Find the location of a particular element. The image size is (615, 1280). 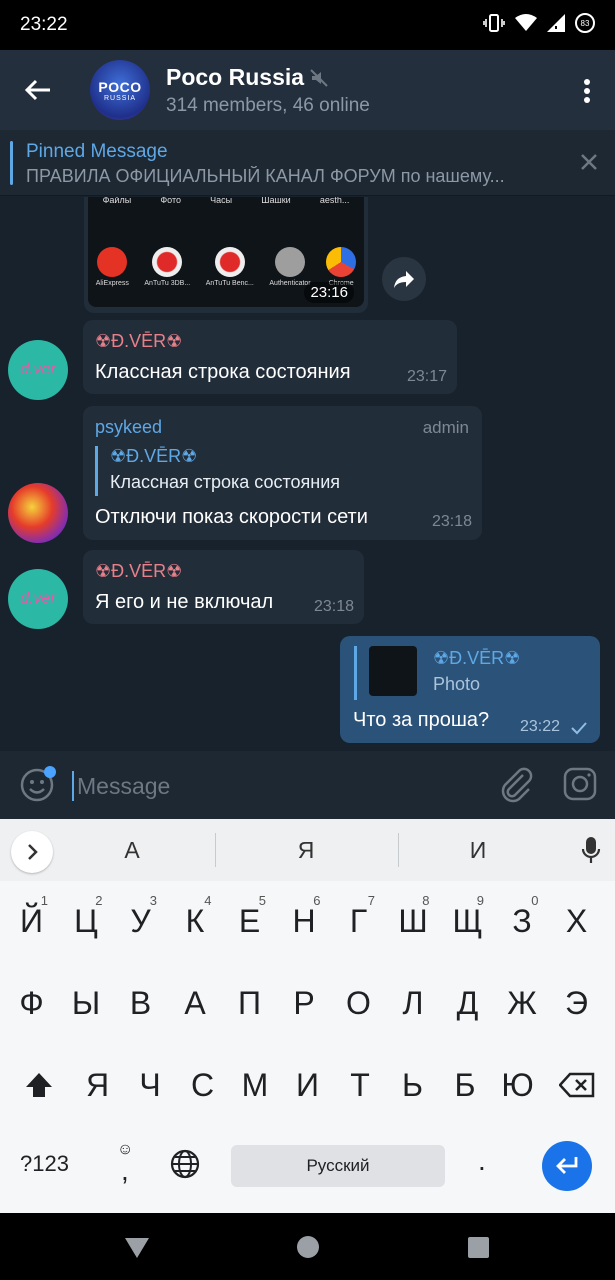

nav-back-button is located at coordinates (137, 1250).